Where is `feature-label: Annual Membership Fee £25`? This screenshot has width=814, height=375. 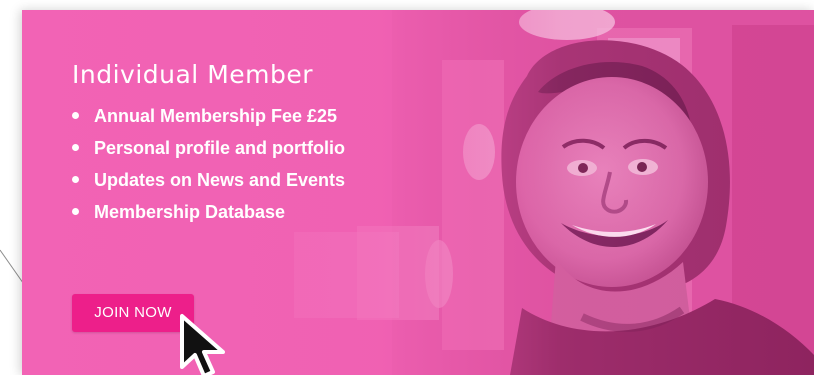
feature-label: Annual Membership Fee £25 is located at coordinates (216, 116).